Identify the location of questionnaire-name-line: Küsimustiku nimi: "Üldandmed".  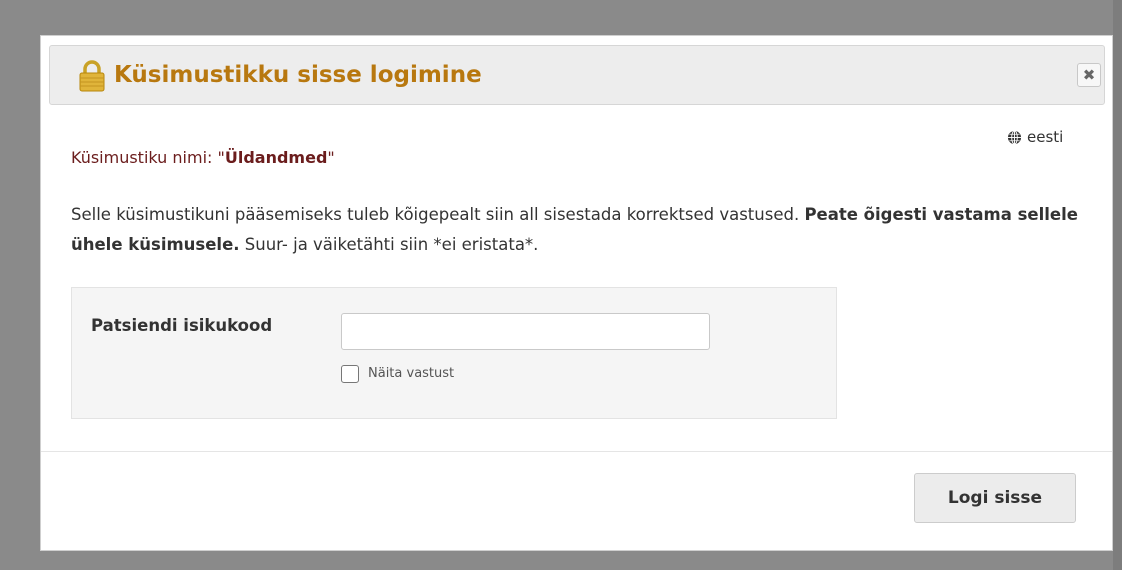
(203, 158).